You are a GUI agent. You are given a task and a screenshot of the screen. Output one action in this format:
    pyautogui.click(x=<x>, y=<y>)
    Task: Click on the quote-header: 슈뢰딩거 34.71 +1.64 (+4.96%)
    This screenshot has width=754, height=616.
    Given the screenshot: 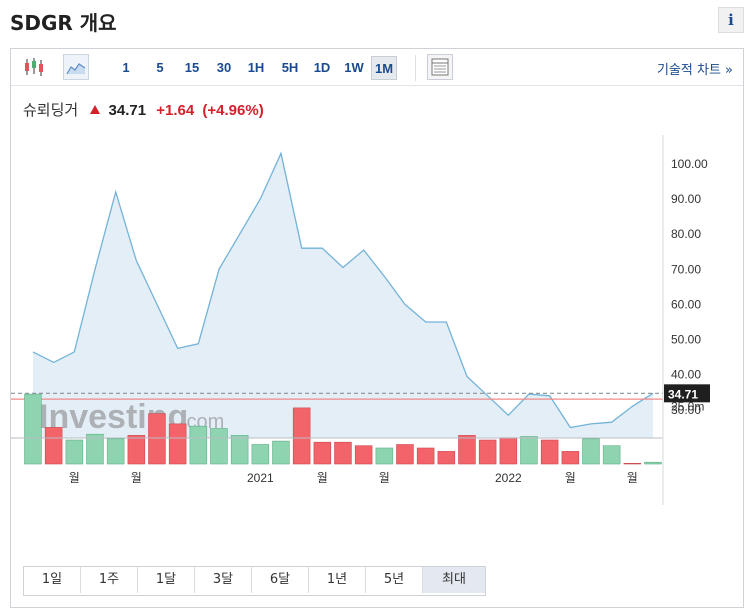 What is the action you would take?
    pyautogui.click(x=143, y=109)
    